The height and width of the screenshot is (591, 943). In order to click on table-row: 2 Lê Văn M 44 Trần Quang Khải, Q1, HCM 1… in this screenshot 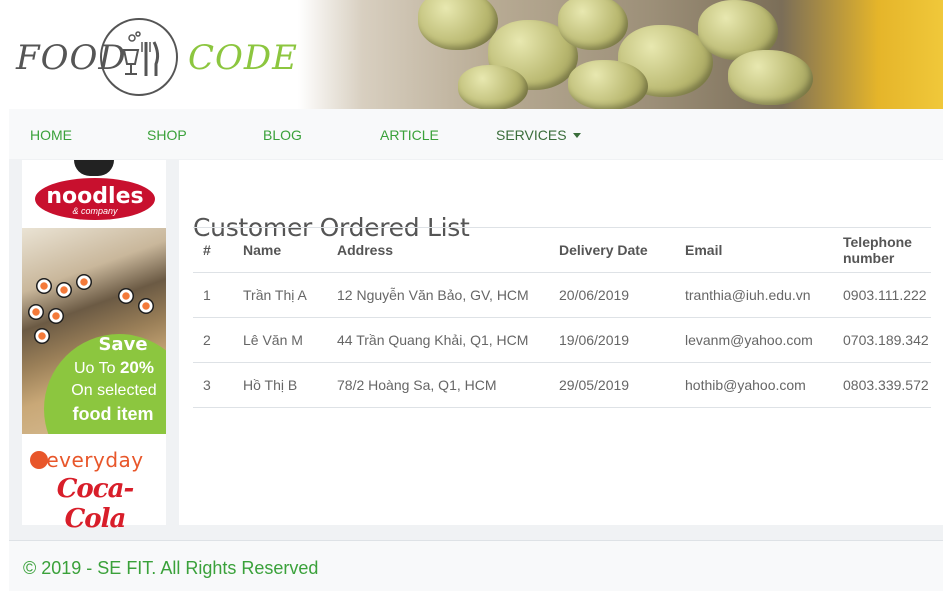, I will do `click(562, 340)`.